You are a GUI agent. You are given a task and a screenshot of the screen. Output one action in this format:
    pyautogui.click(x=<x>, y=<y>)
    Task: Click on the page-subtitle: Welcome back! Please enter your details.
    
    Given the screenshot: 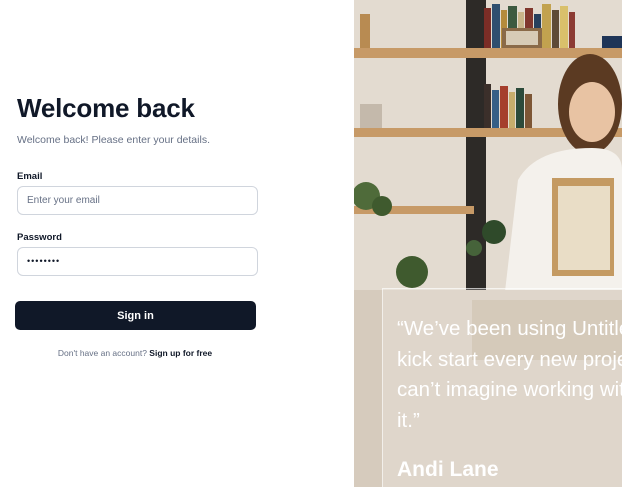 What is the action you would take?
    pyautogui.click(x=113, y=140)
    